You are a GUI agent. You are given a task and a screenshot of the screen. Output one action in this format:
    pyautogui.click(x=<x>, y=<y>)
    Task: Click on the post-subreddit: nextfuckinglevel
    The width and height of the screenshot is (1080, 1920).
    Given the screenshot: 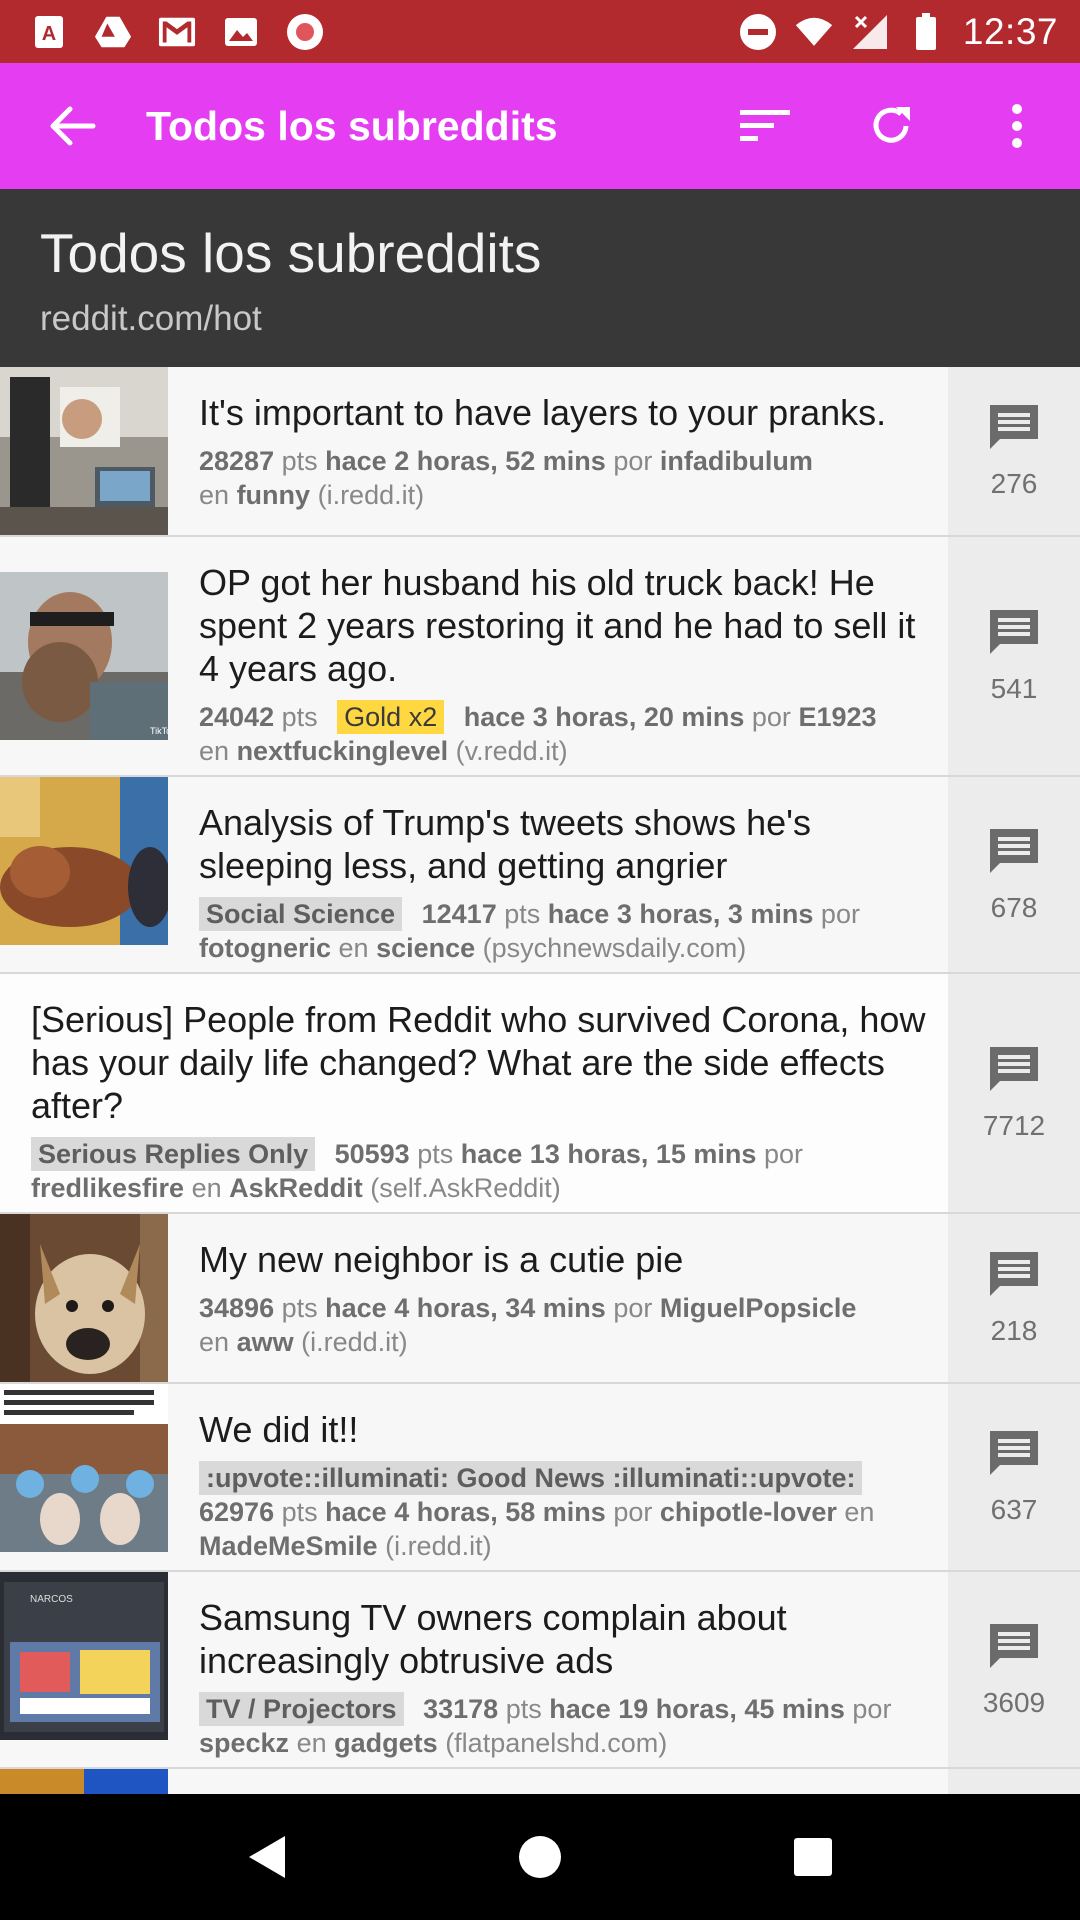 What is the action you would take?
    pyautogui.click(x=343, y=751)
    